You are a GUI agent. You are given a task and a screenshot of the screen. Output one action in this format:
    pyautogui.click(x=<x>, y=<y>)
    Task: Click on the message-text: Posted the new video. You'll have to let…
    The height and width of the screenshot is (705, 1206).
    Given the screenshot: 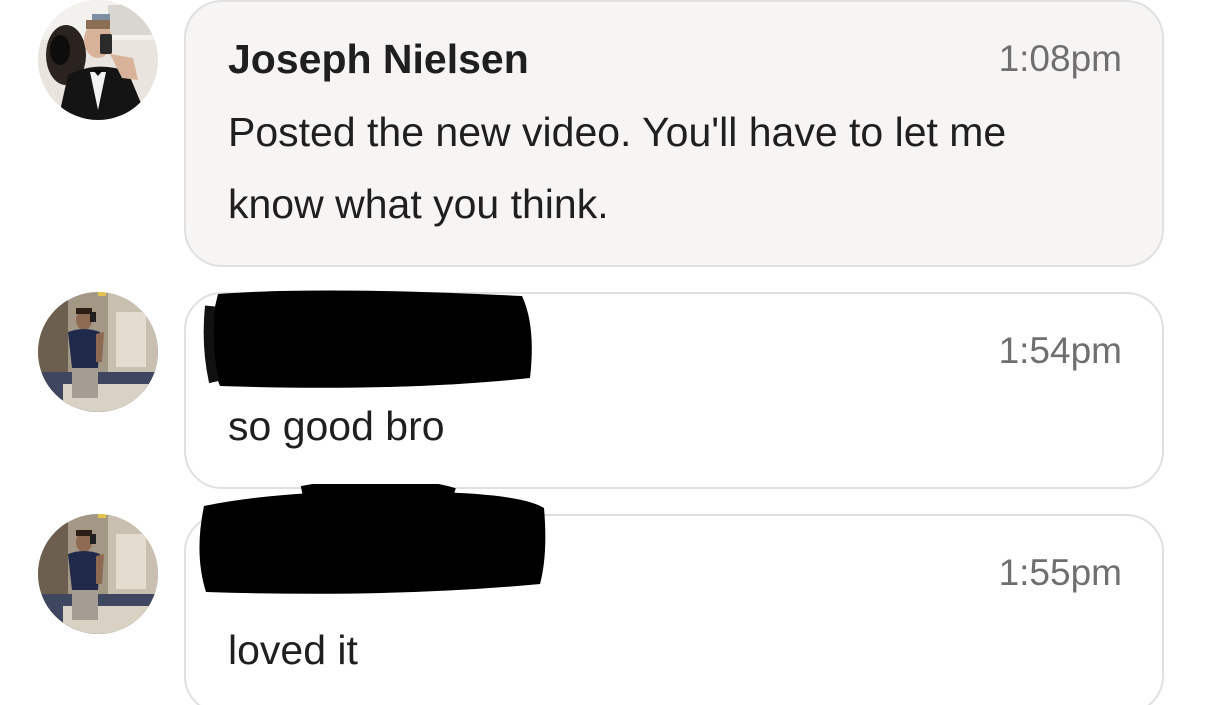 What is the action you would take?
    pyautogui.click(x=617, y=168)
    